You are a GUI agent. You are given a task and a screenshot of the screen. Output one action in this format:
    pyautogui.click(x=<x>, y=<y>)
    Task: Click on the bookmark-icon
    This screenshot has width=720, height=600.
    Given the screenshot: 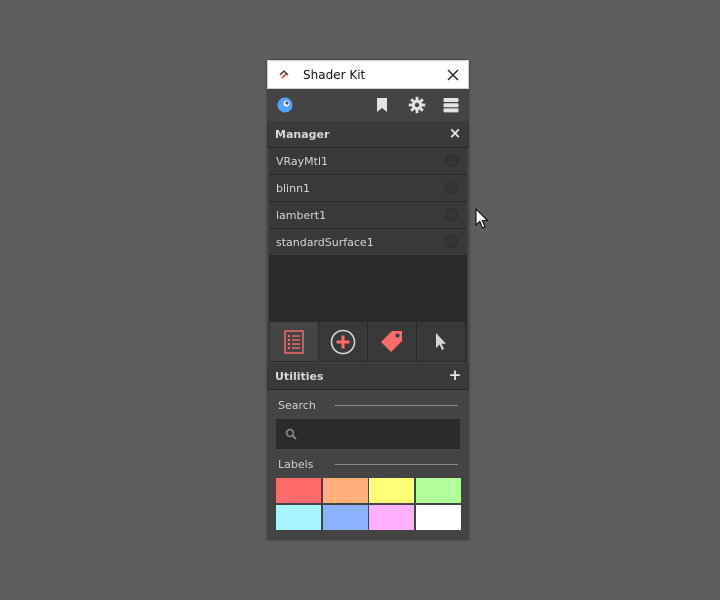 What is the action you would take?
    pyautogui.click(x=382, y=105)
    